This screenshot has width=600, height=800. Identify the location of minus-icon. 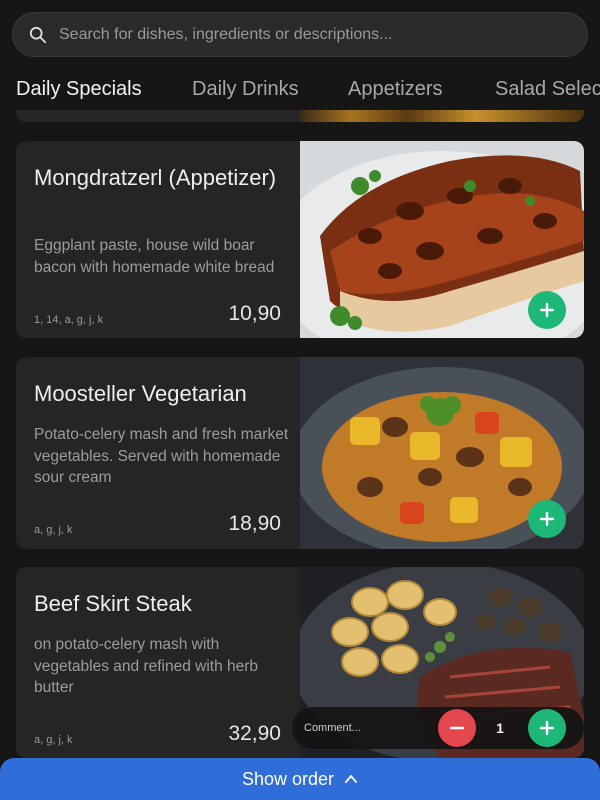
(457, 728).